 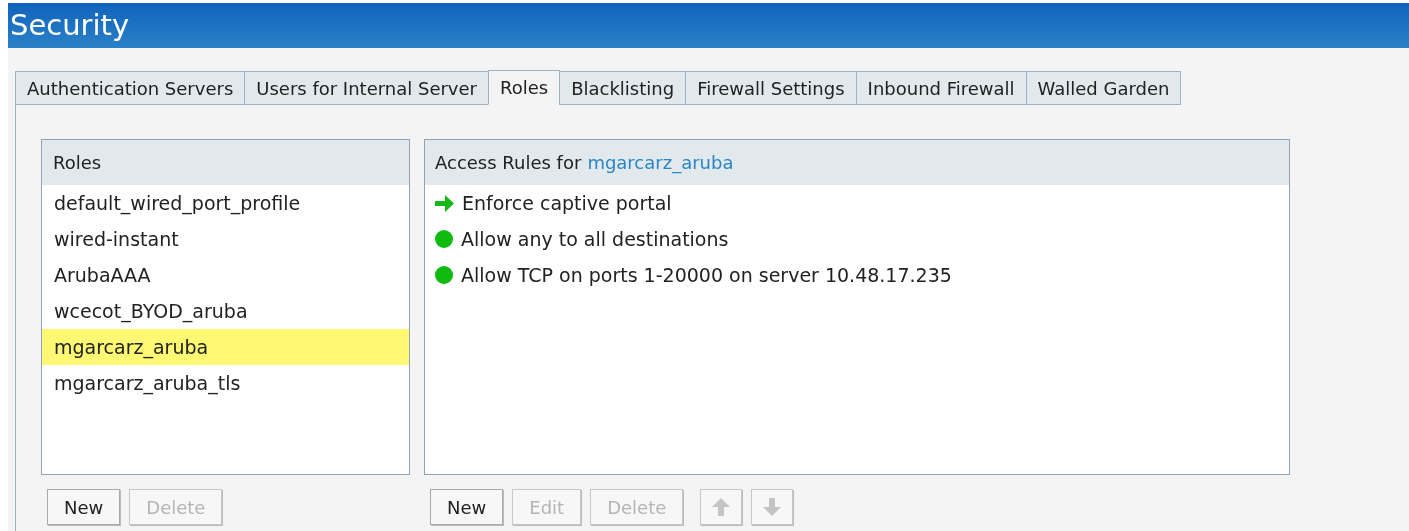 I want to click on tab: Blacklisting, so click(x=623, y=88).